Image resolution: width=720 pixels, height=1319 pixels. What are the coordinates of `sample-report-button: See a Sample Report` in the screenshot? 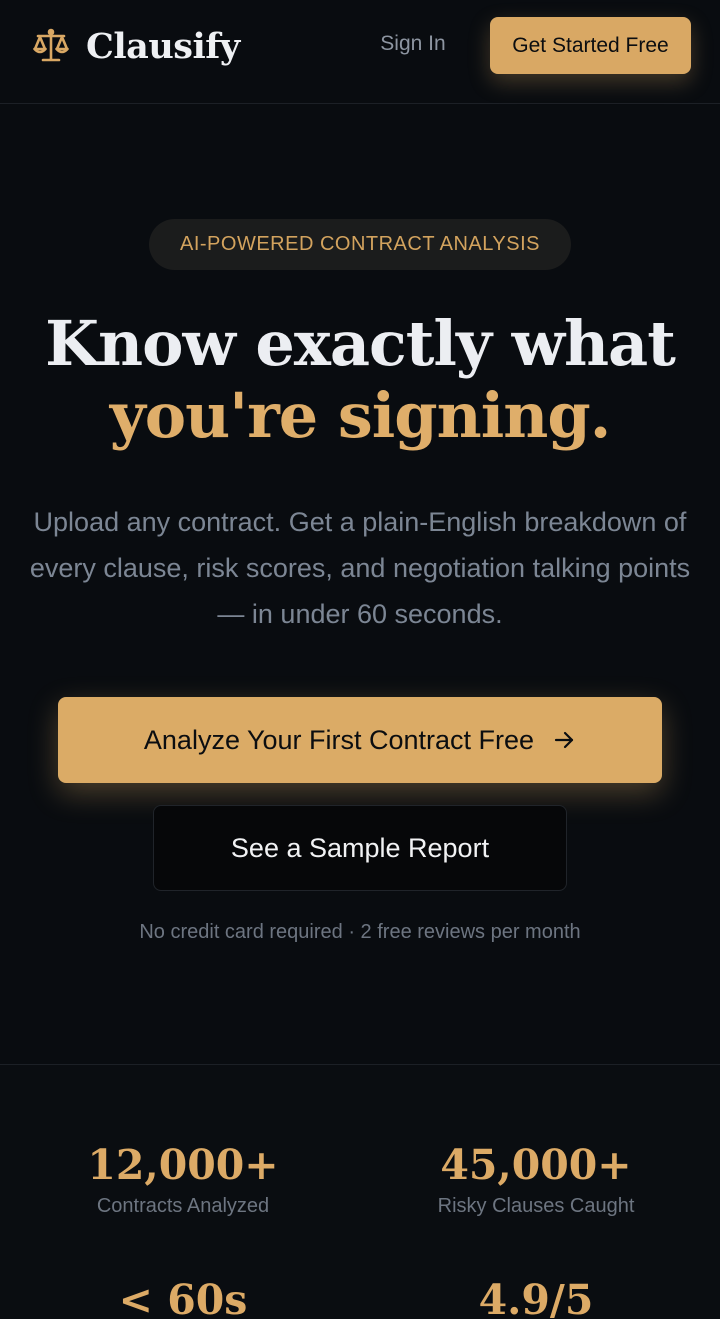 It's located at (360, 848).